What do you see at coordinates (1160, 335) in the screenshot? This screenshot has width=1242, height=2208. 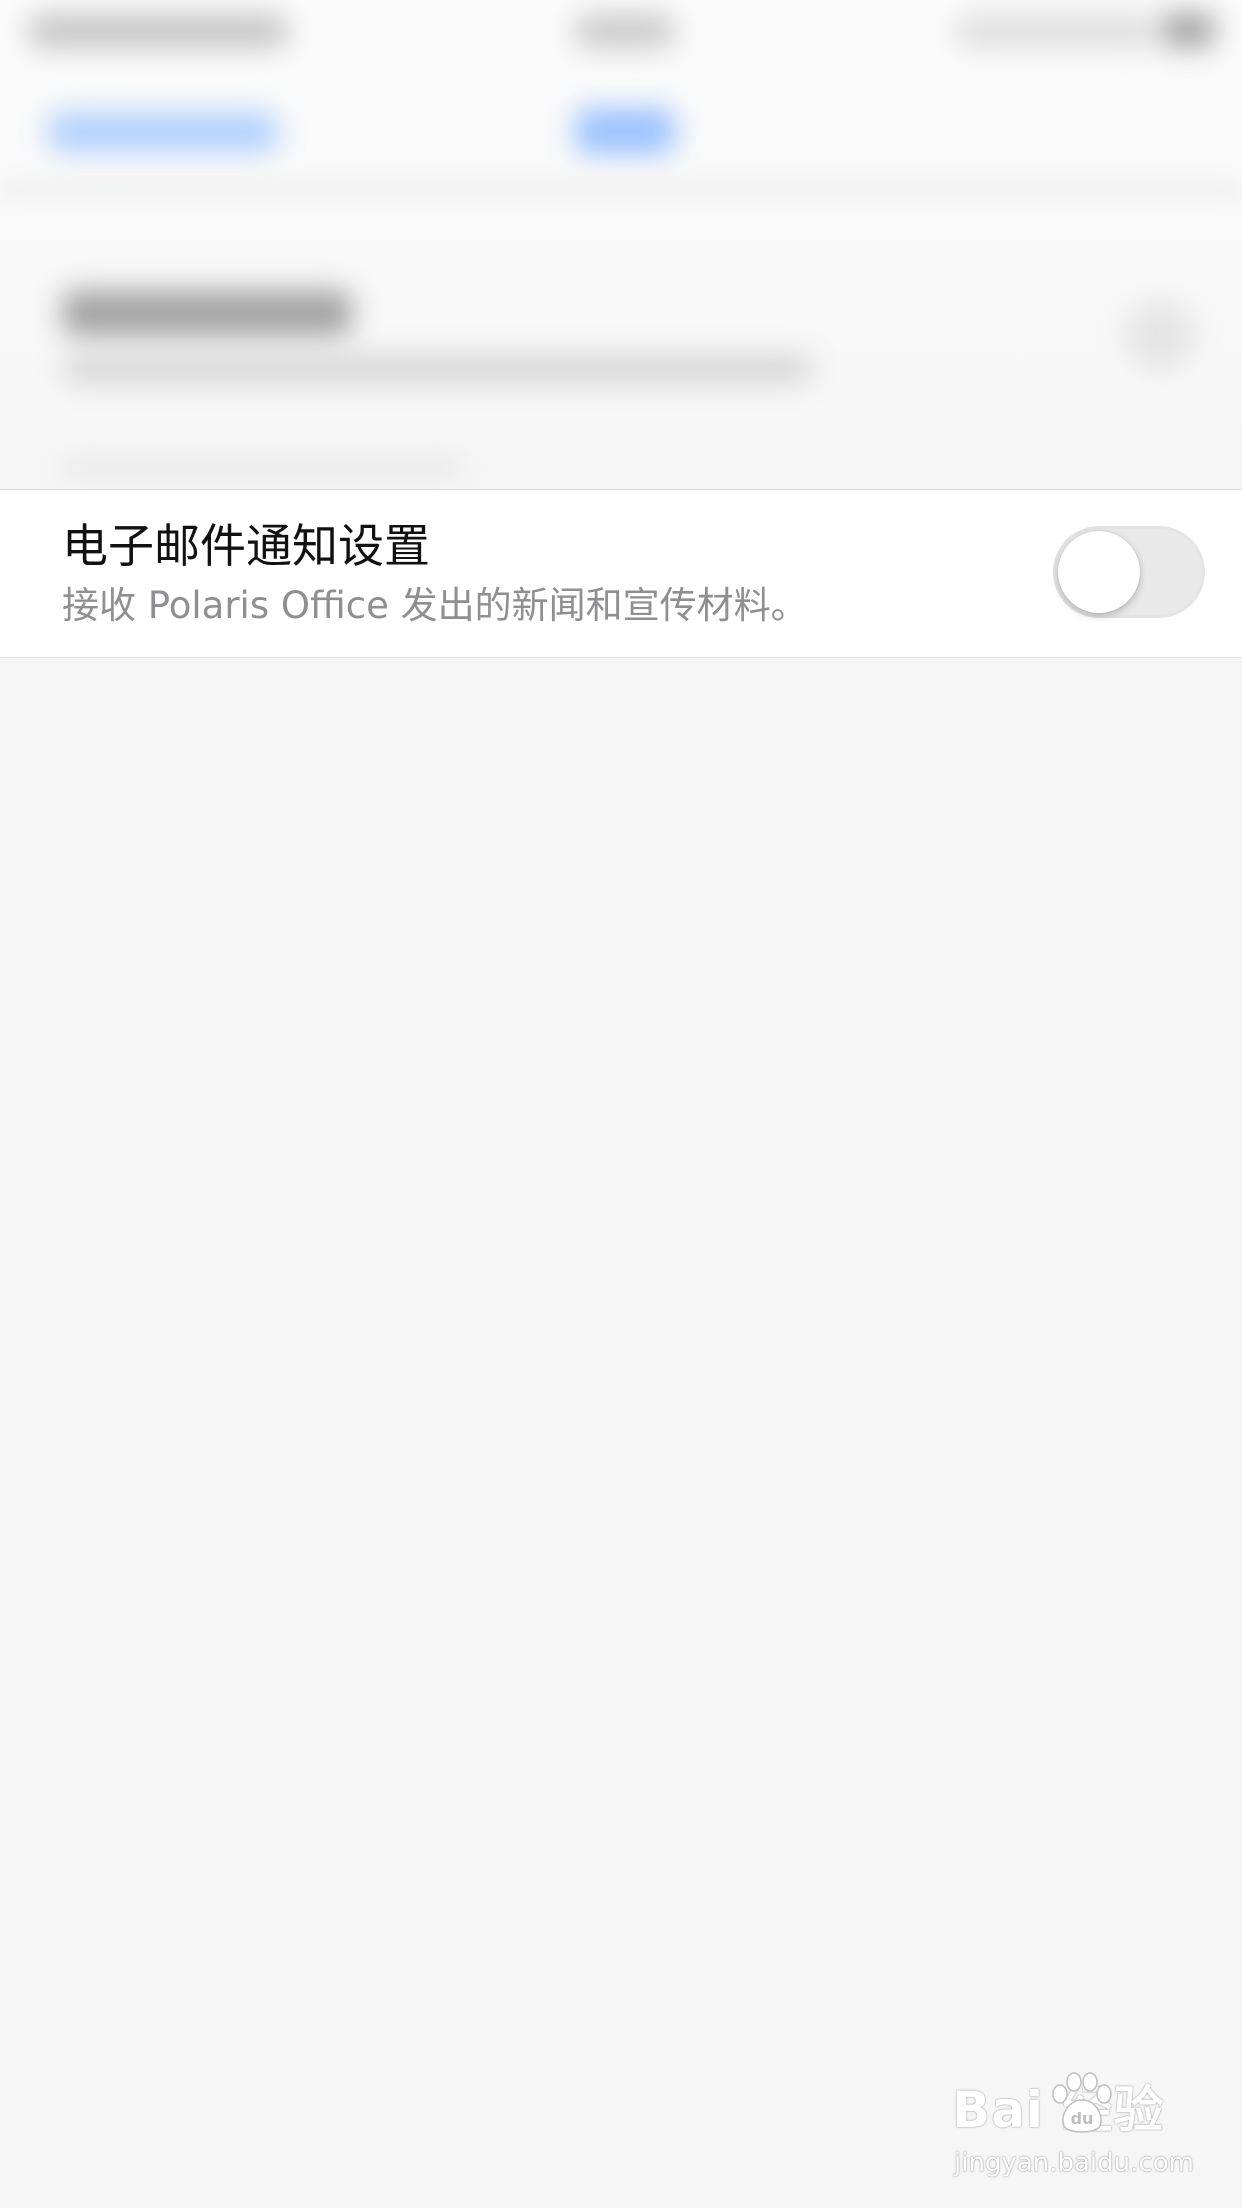 I see `blurred-card-icon` at bounding box center [1160, 335].